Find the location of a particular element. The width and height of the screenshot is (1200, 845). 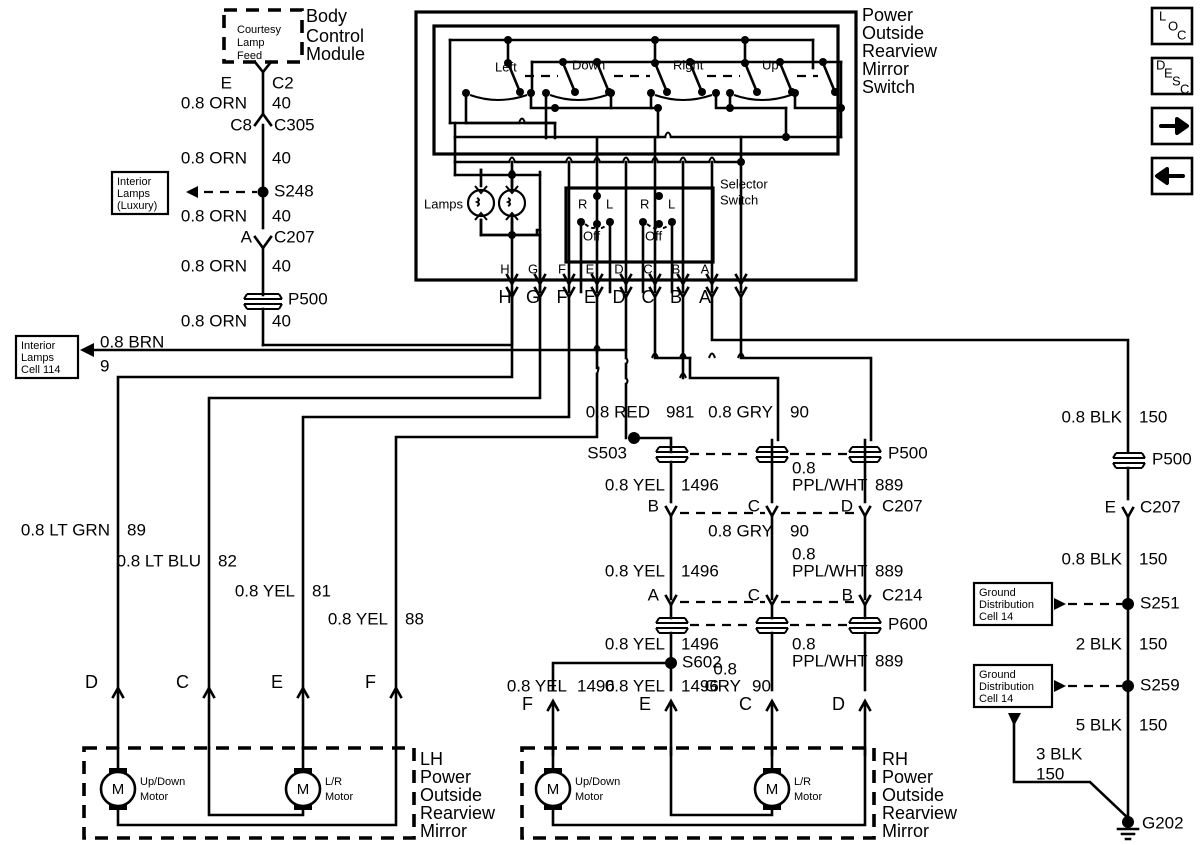

pin-outer-d: D is located at coordinates (619, 297).